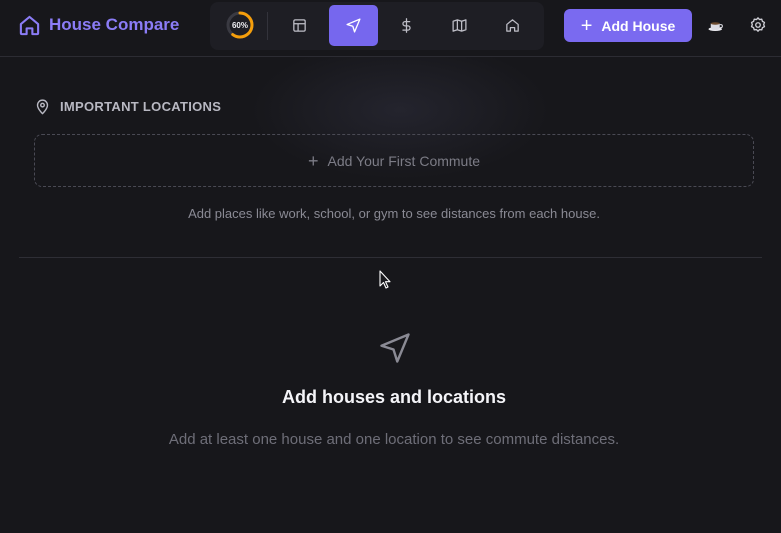 The width and height of the screenshot is (781, 533). I want to click on locations-section-header: IMPORTANT LOCATIONS, so click(128, 106).